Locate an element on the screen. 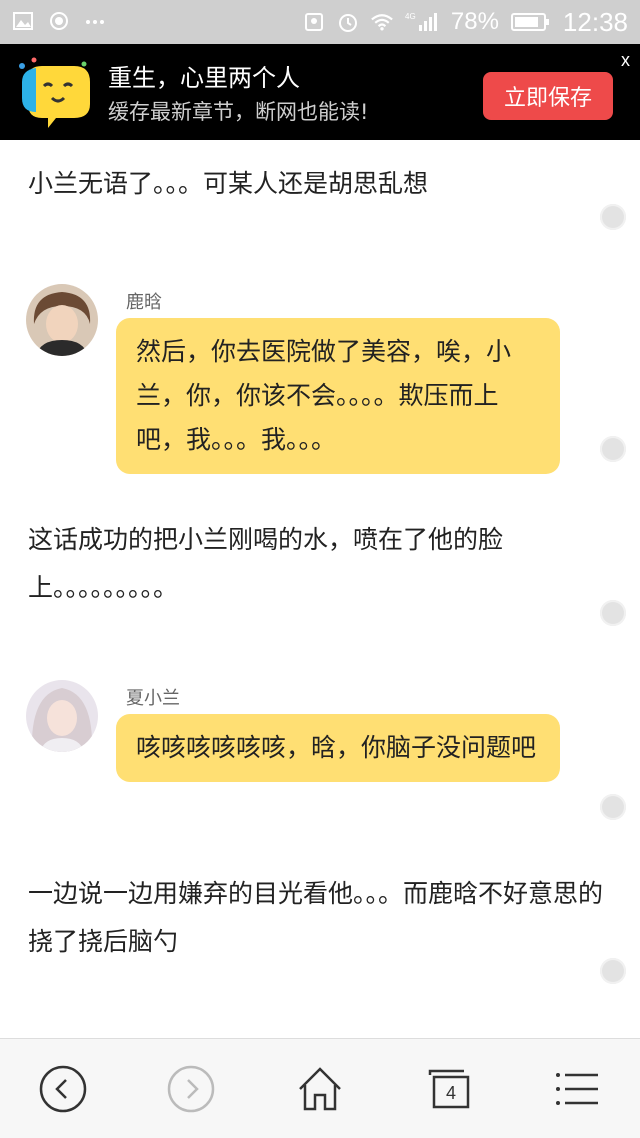  narration-paragraph: 一边说一边用嫌弃的目光看他。。。而鹿晗不好意思的挠了挠后脑勺 is located at coordinates (316, 917).